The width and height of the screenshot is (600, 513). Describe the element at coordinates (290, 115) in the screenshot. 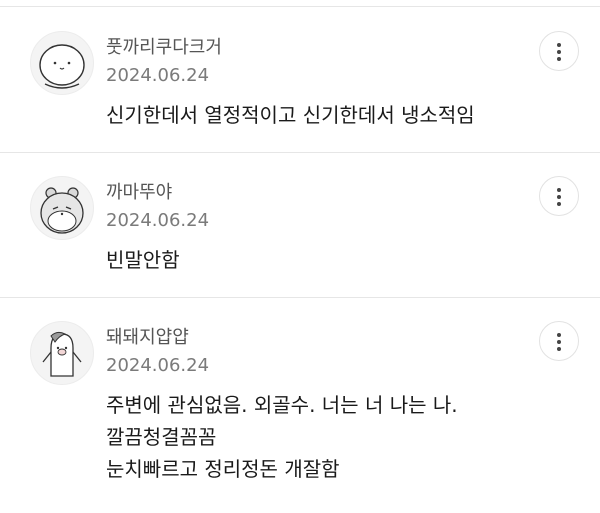

I see `comment-text: 신기한데서 열정적이고 신기한데서 냉소적임` at that location.